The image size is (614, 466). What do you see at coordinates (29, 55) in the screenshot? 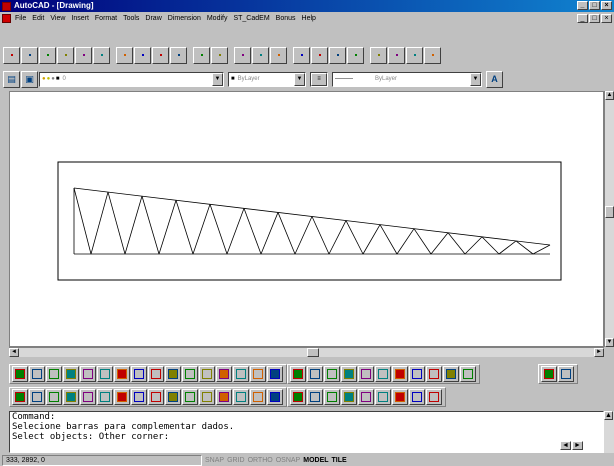
I see `open-icon` at bounding box center [29, 55].